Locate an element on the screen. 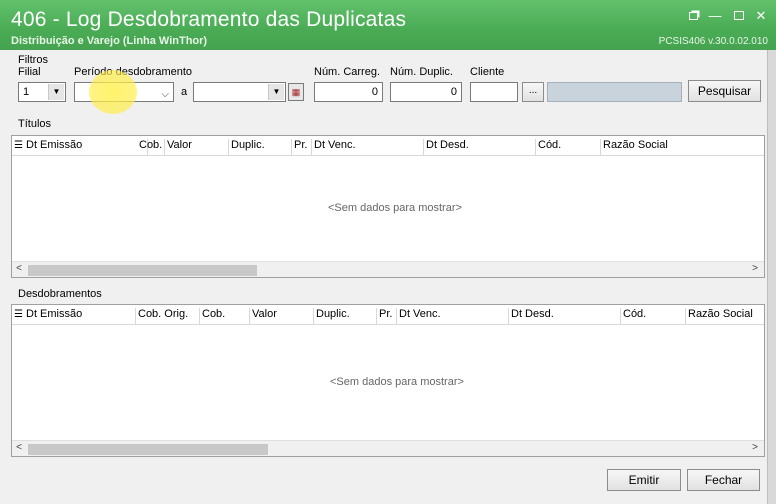 The image size is (776, 504). num-duplic-input: 0 is located at coordinates (426, 92).